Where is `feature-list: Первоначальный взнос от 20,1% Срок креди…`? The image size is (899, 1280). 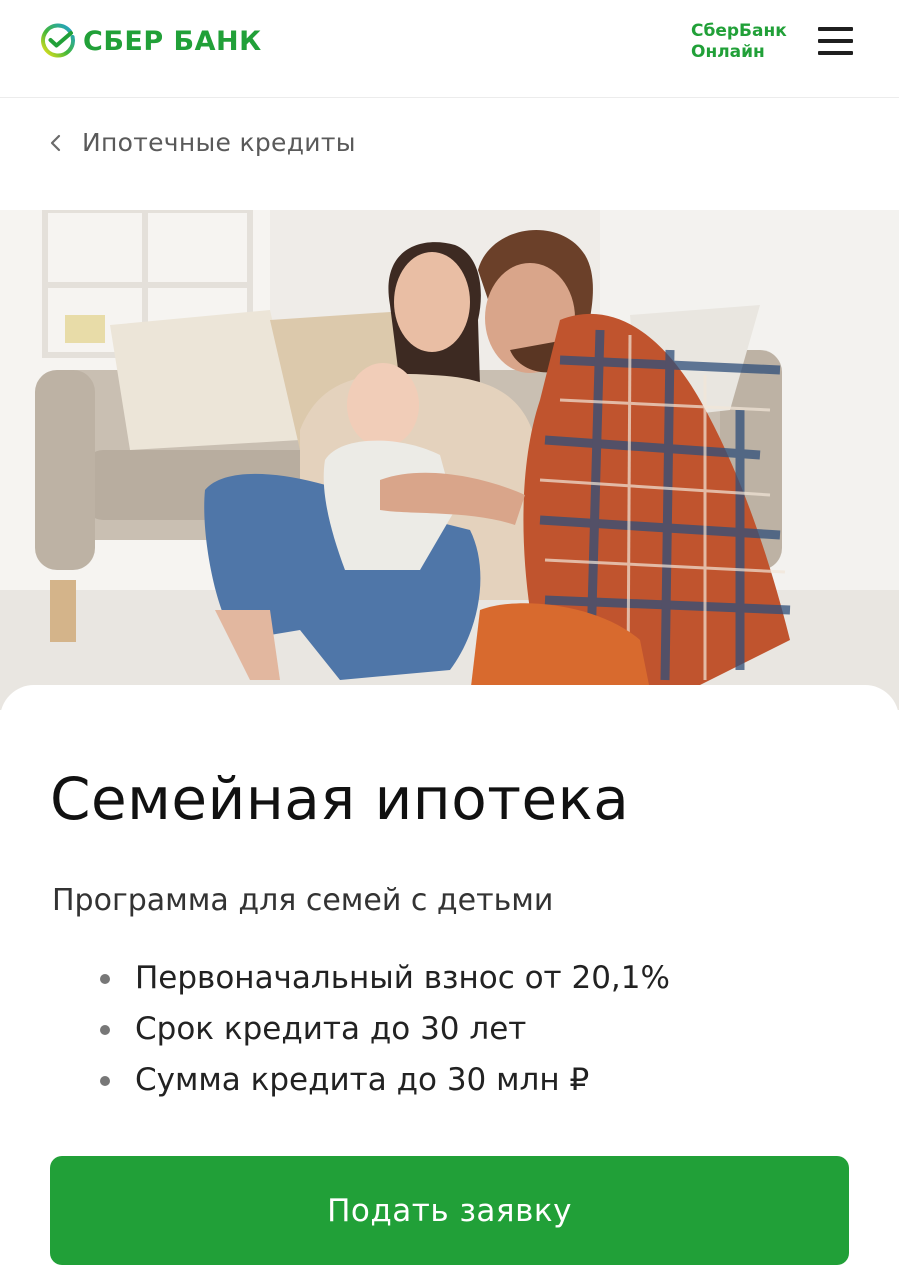
feature-list: Первоначальный взнос от 20,1% Срок креди… is located at coordinates (384, 1029).